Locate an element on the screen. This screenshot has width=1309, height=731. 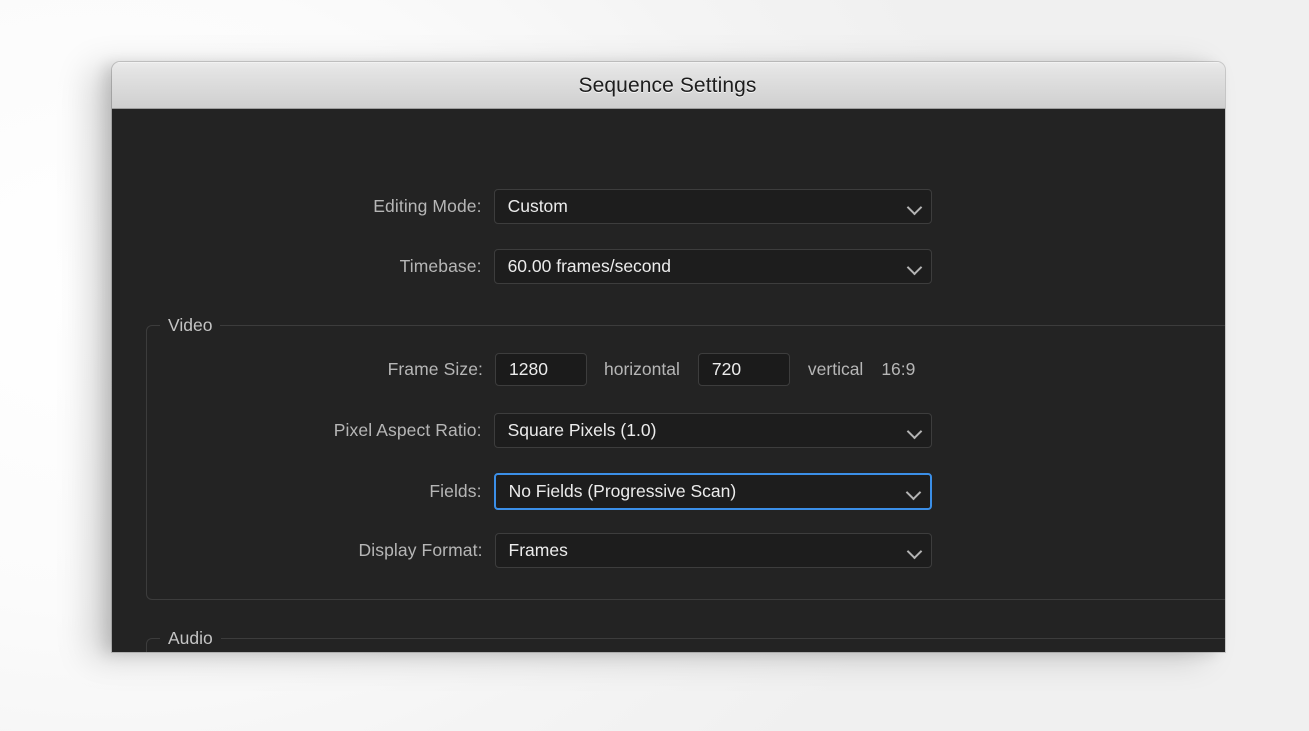
audio-group: Audio is located at coordinates (685, 640).